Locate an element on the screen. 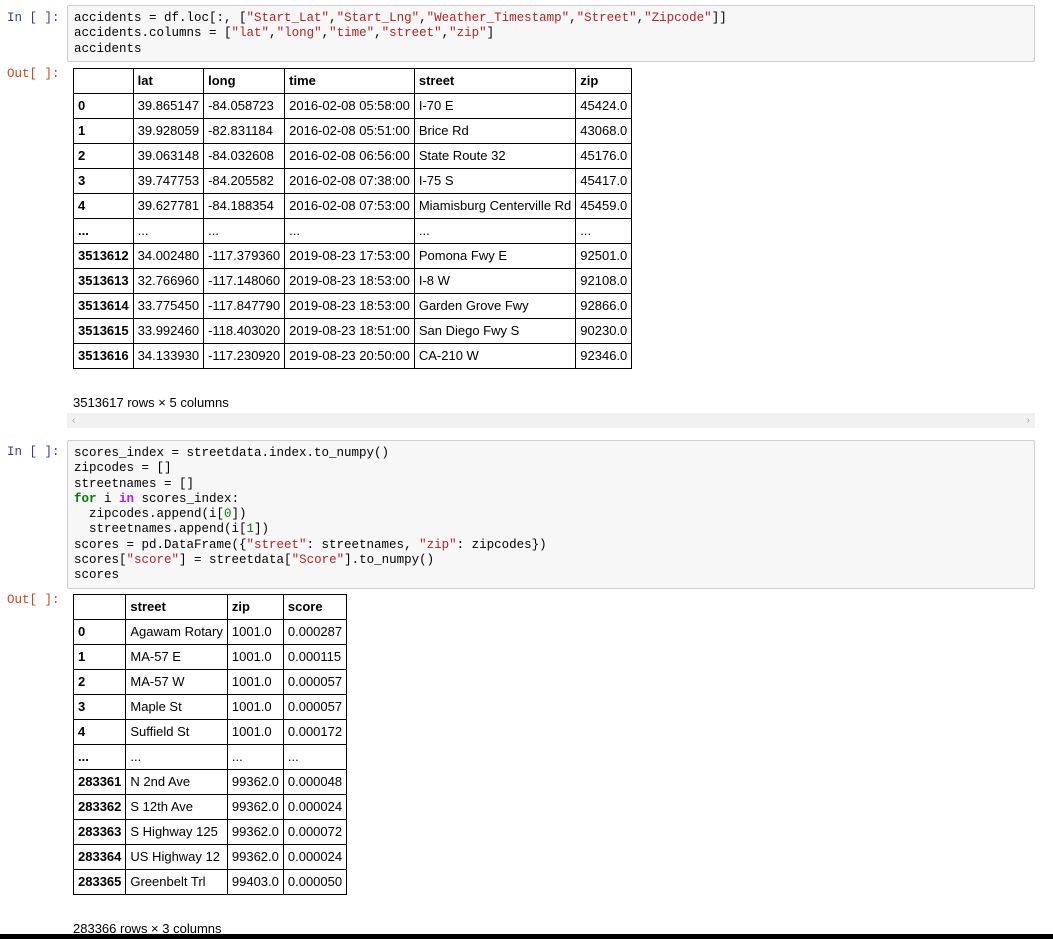  code-token: "Start_Lat" is located at coordinates (288, 18).